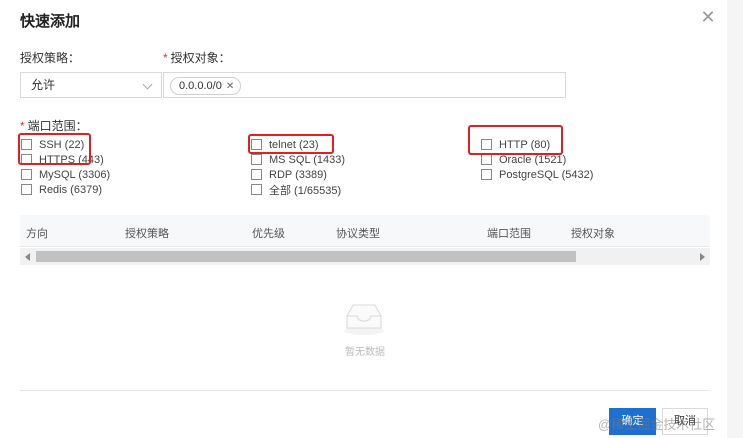 The width and height of the screenshot is (743, 438). What do you see at coordinates (230, 86) in the screenshot?
I see `tag-close-icon: ✕` at bounding box center [230, 86].